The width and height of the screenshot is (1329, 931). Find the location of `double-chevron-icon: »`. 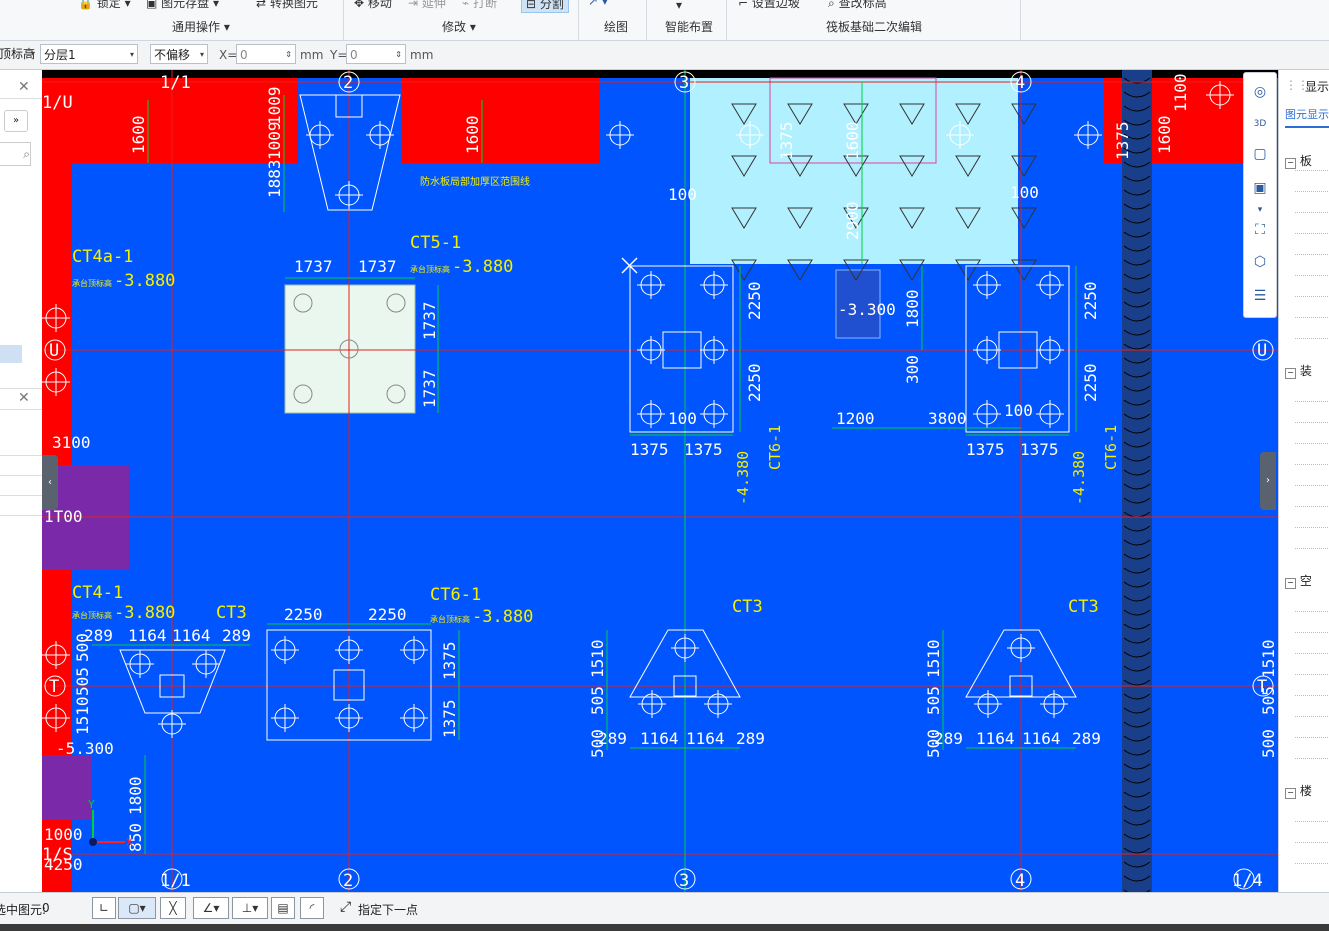

double-chevron-icon: » is located at coordinates (16, 120).